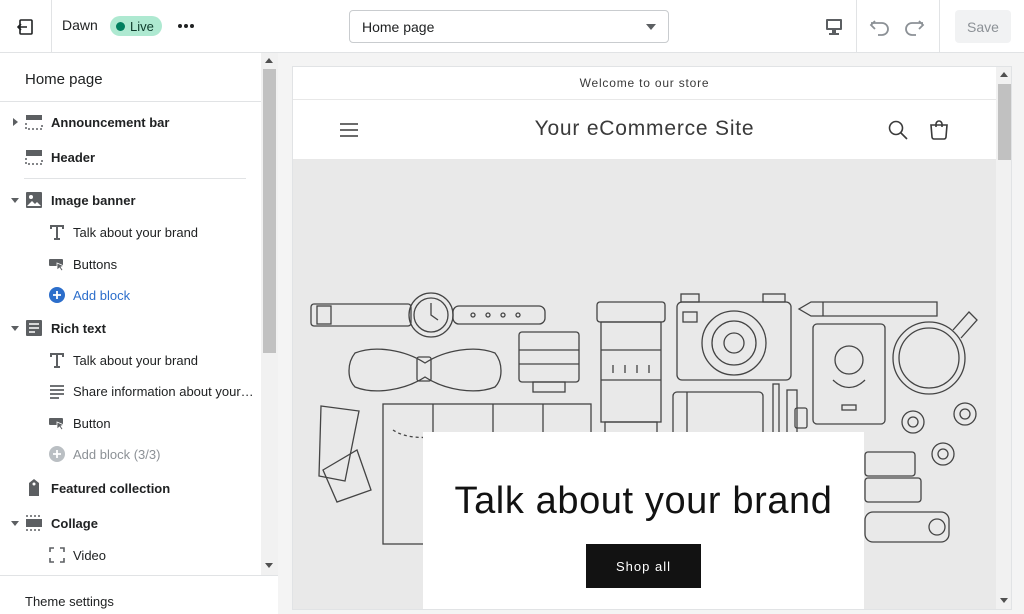 The width and height of the screenshot is (1024, 614). I want to click on section-label: Featured collection, so click(111, 488).